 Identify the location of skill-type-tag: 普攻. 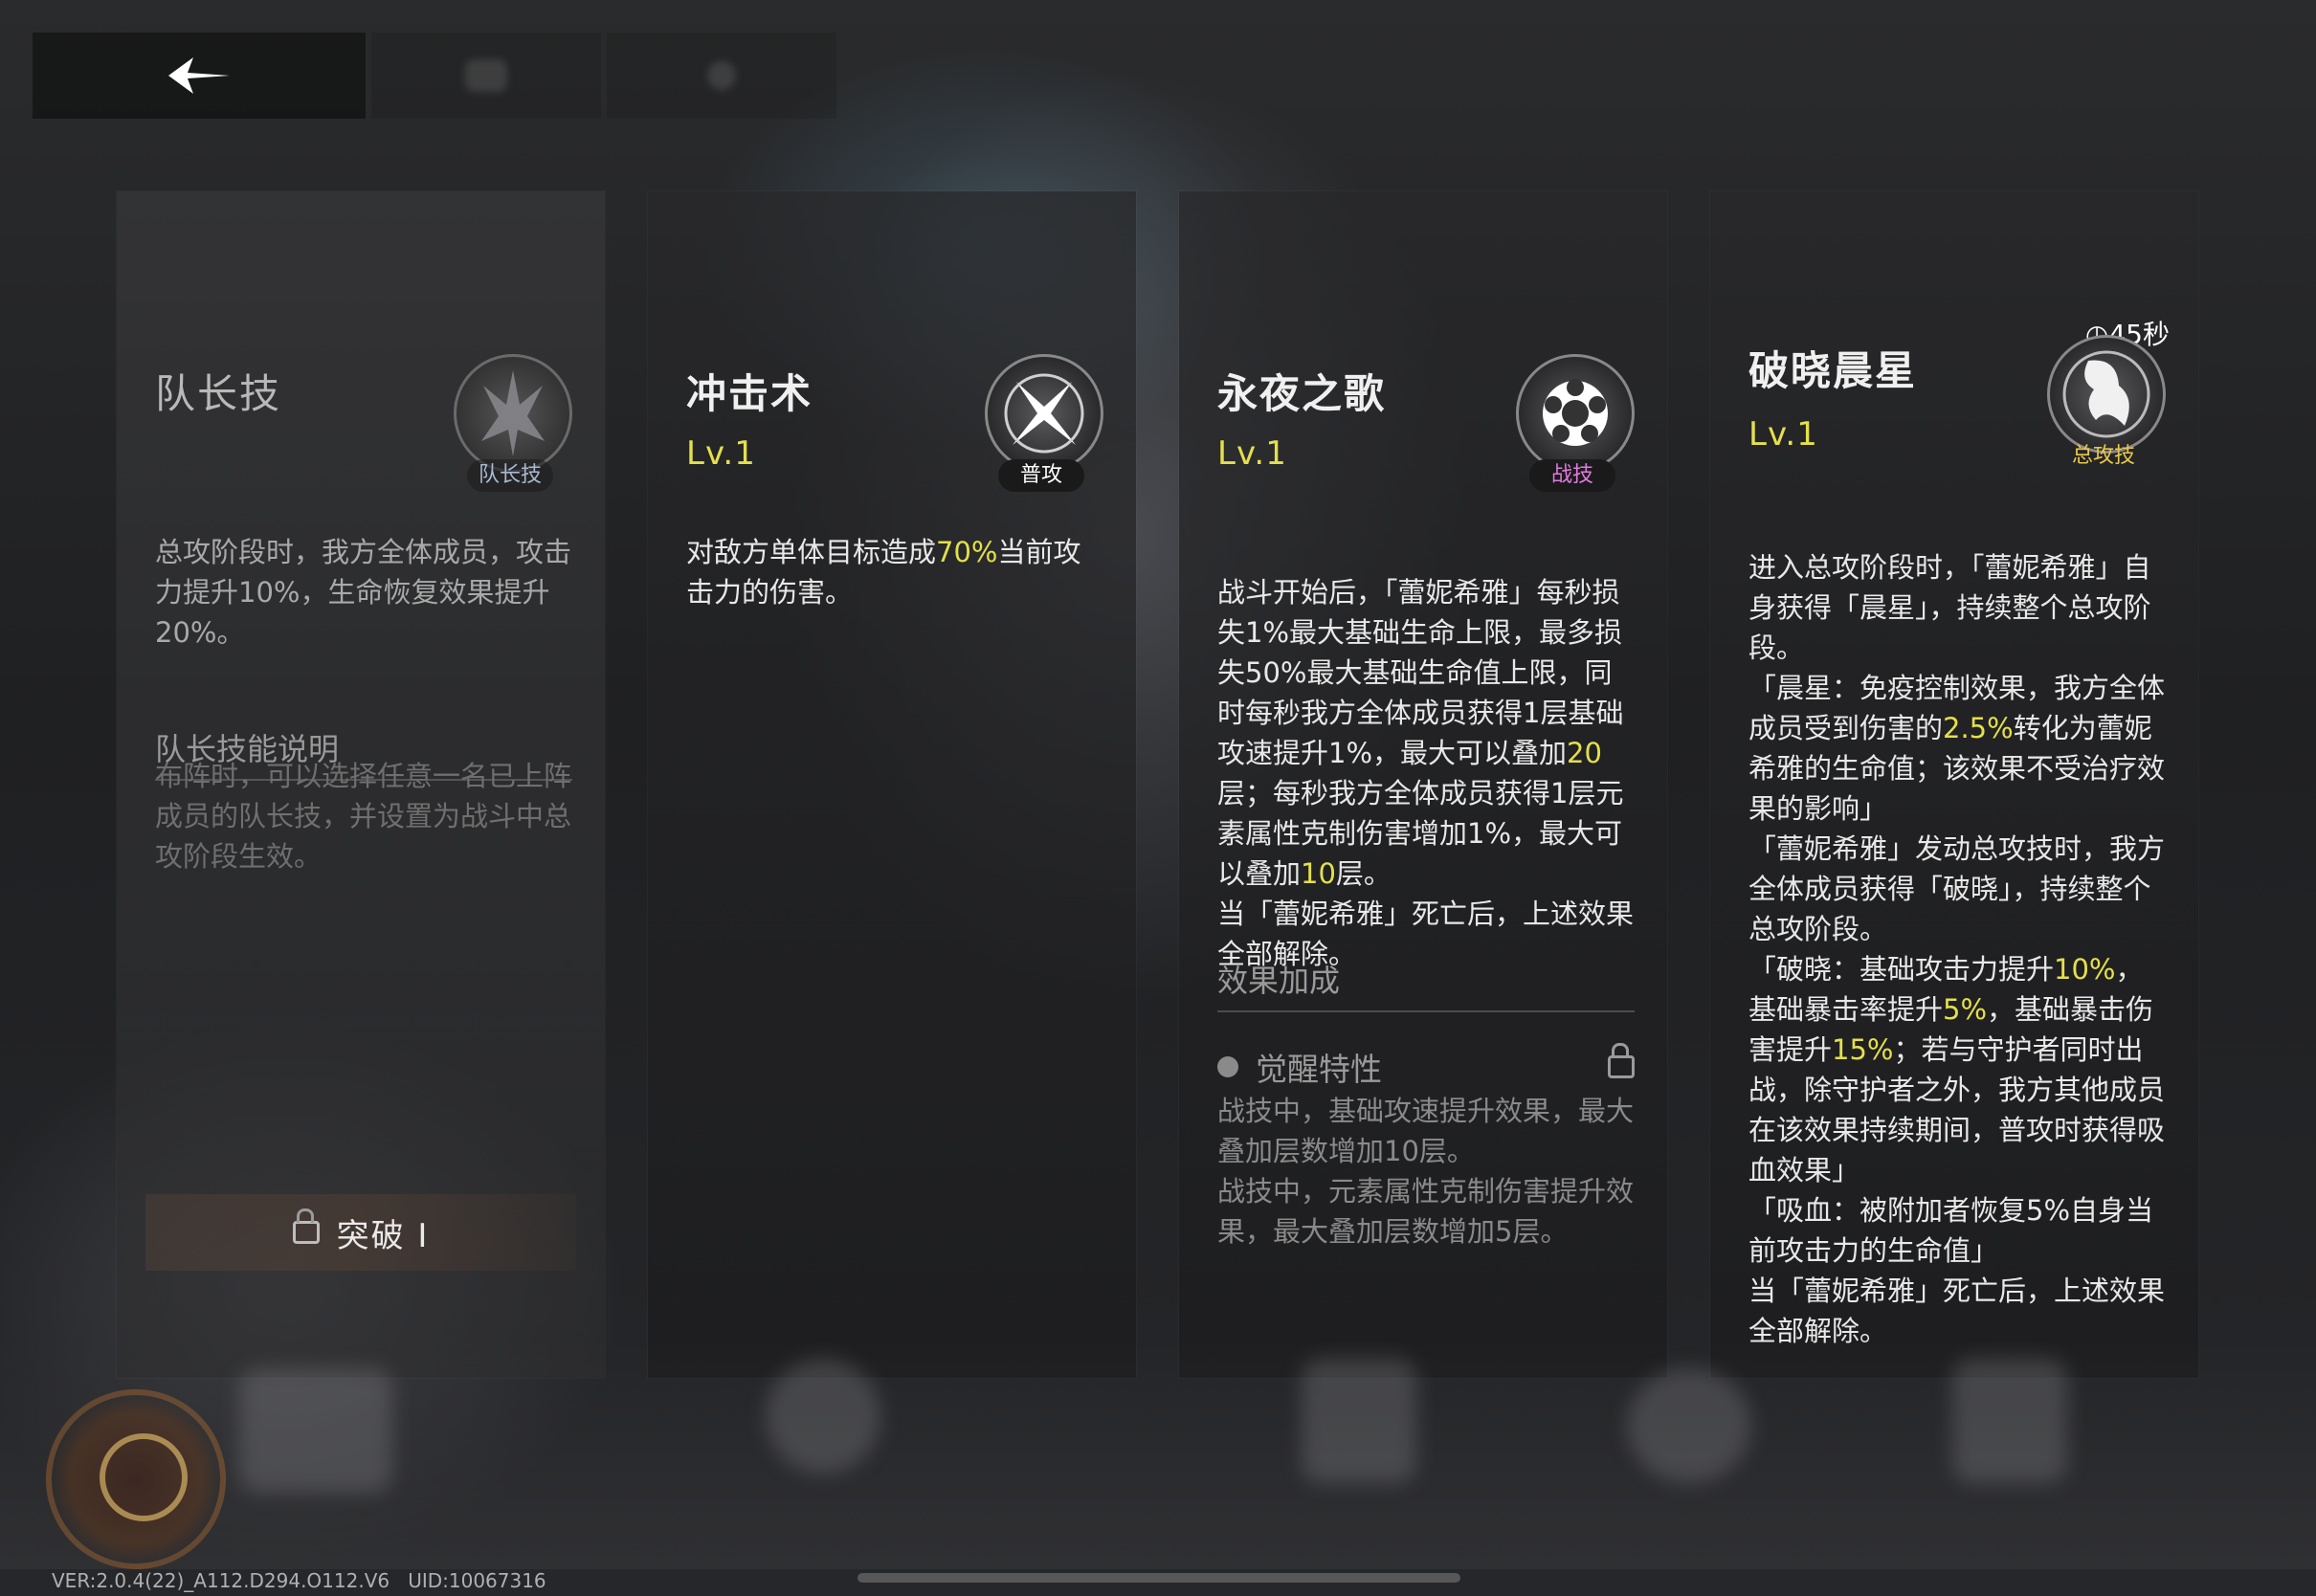
(1041, 476).